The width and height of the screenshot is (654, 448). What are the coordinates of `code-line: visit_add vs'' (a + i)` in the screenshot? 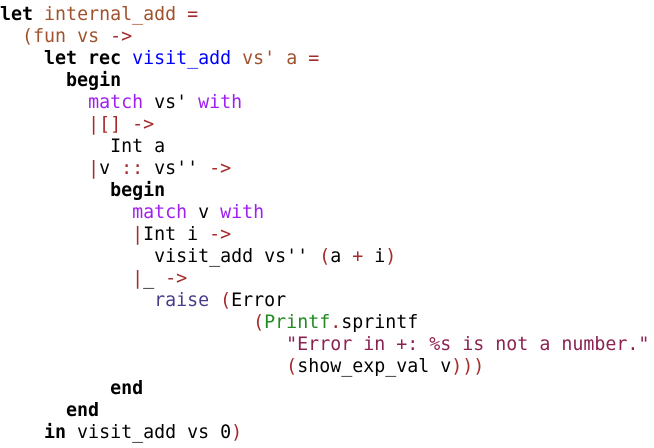 It's located at (198, 257).